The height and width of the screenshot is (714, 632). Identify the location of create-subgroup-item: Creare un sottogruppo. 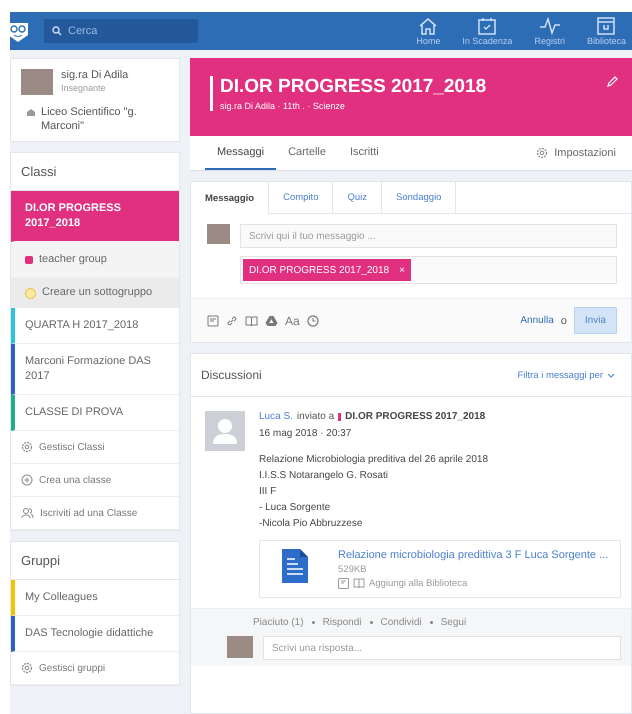
(95, 293).